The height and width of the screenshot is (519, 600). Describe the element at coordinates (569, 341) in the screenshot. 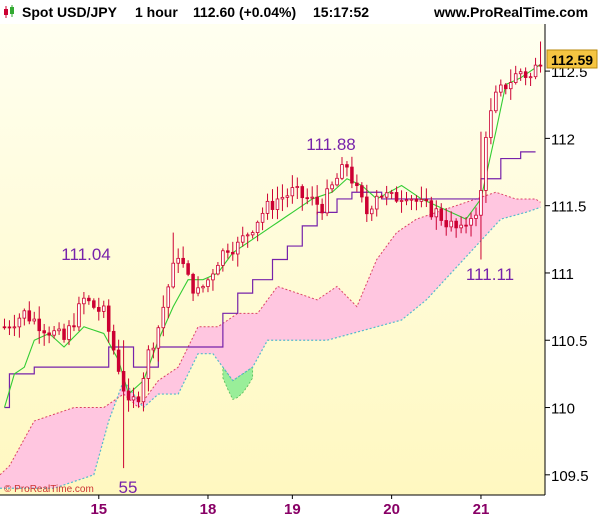

I see `y-tick-label: 110.5` at that location.